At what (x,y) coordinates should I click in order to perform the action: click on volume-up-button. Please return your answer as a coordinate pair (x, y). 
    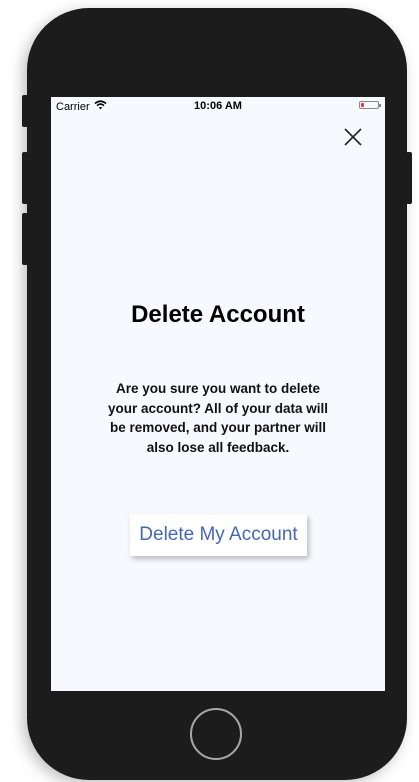
    Looking at the image, I should click on (25, 178).